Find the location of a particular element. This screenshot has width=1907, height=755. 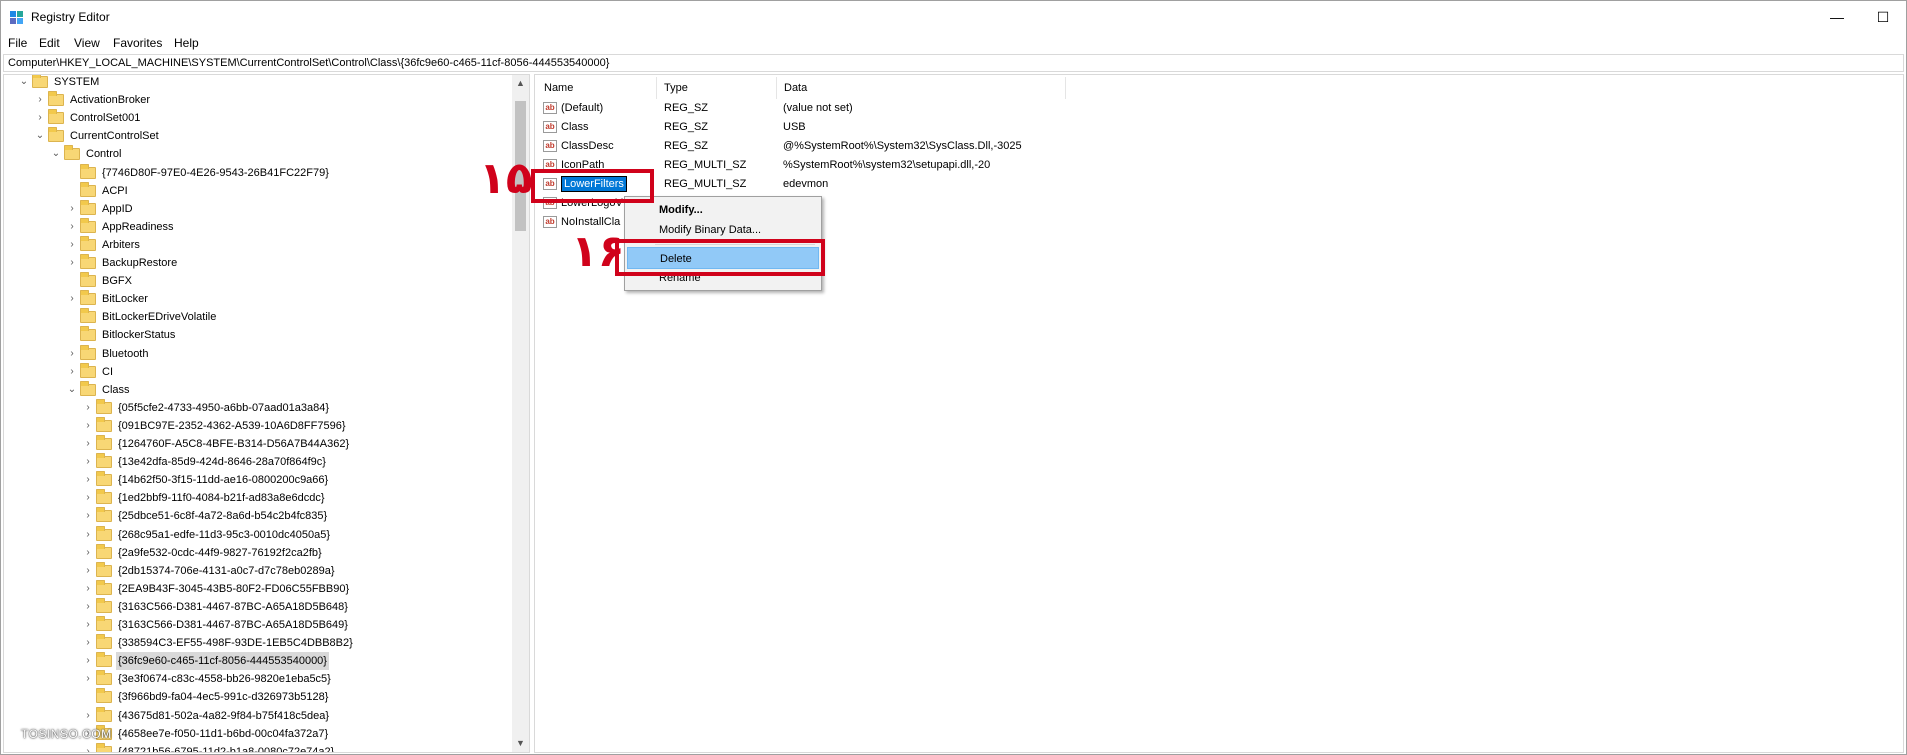

annotation-number-15: ۱۵ is located at coordinates (506, 178).